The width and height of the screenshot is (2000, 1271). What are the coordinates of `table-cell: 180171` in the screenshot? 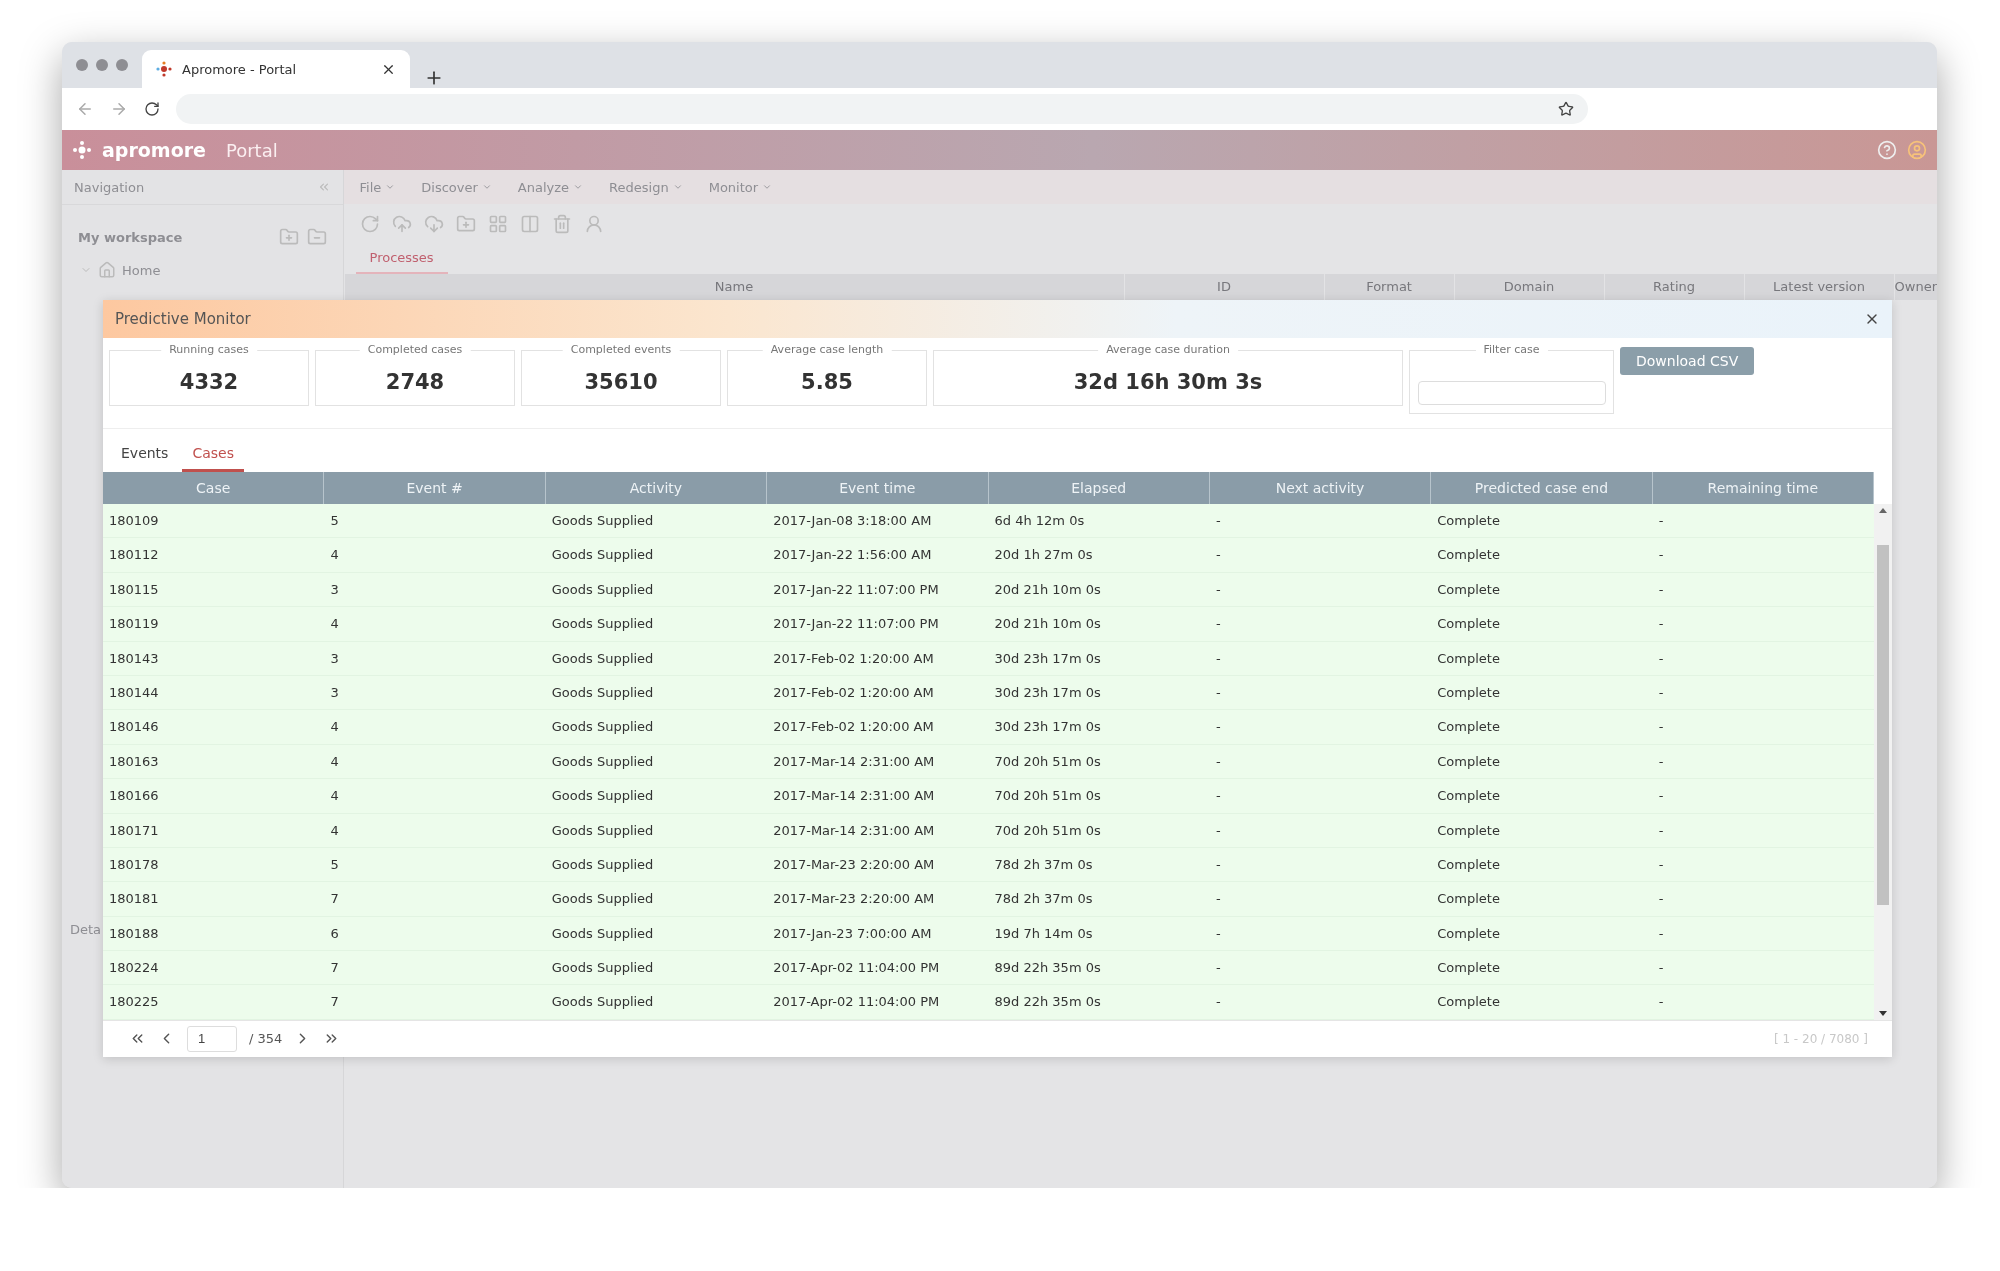 It's located at (214, 830).